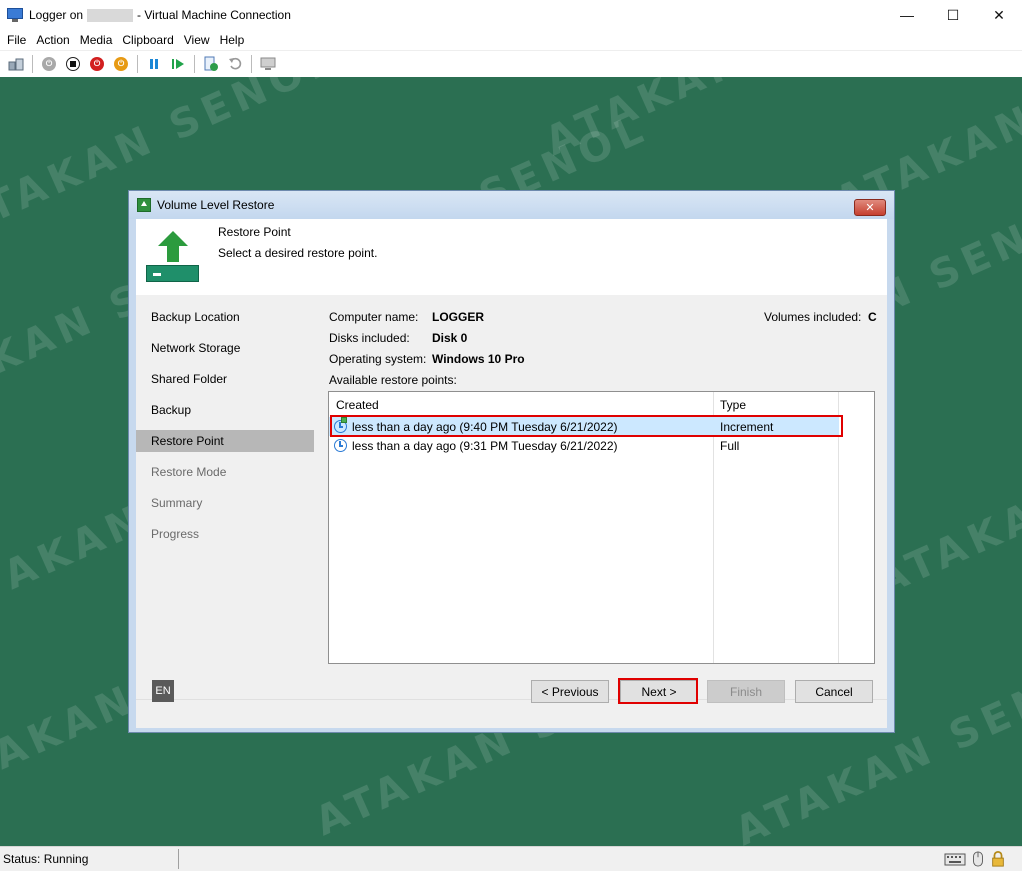 Image resolution: width=1022 pixels, height=871 pixels. Describe the element at coordinates (511, 858) in the screenshot. I see `status-bar: Status: Running` at that location.